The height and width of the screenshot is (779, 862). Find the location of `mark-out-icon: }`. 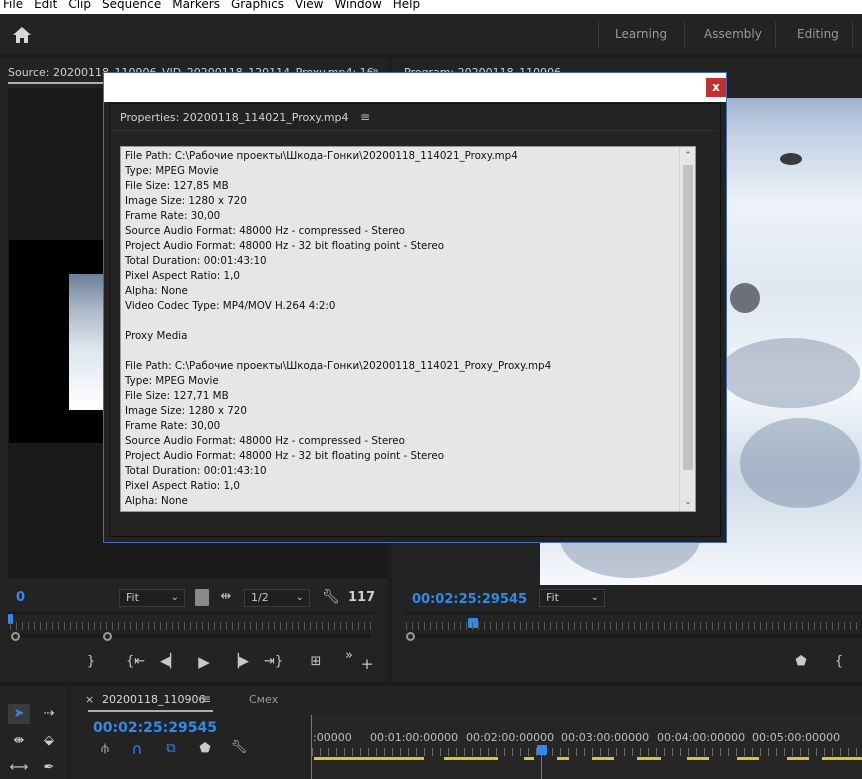

mark-out-icon: } is located at coordinates (91, 661).